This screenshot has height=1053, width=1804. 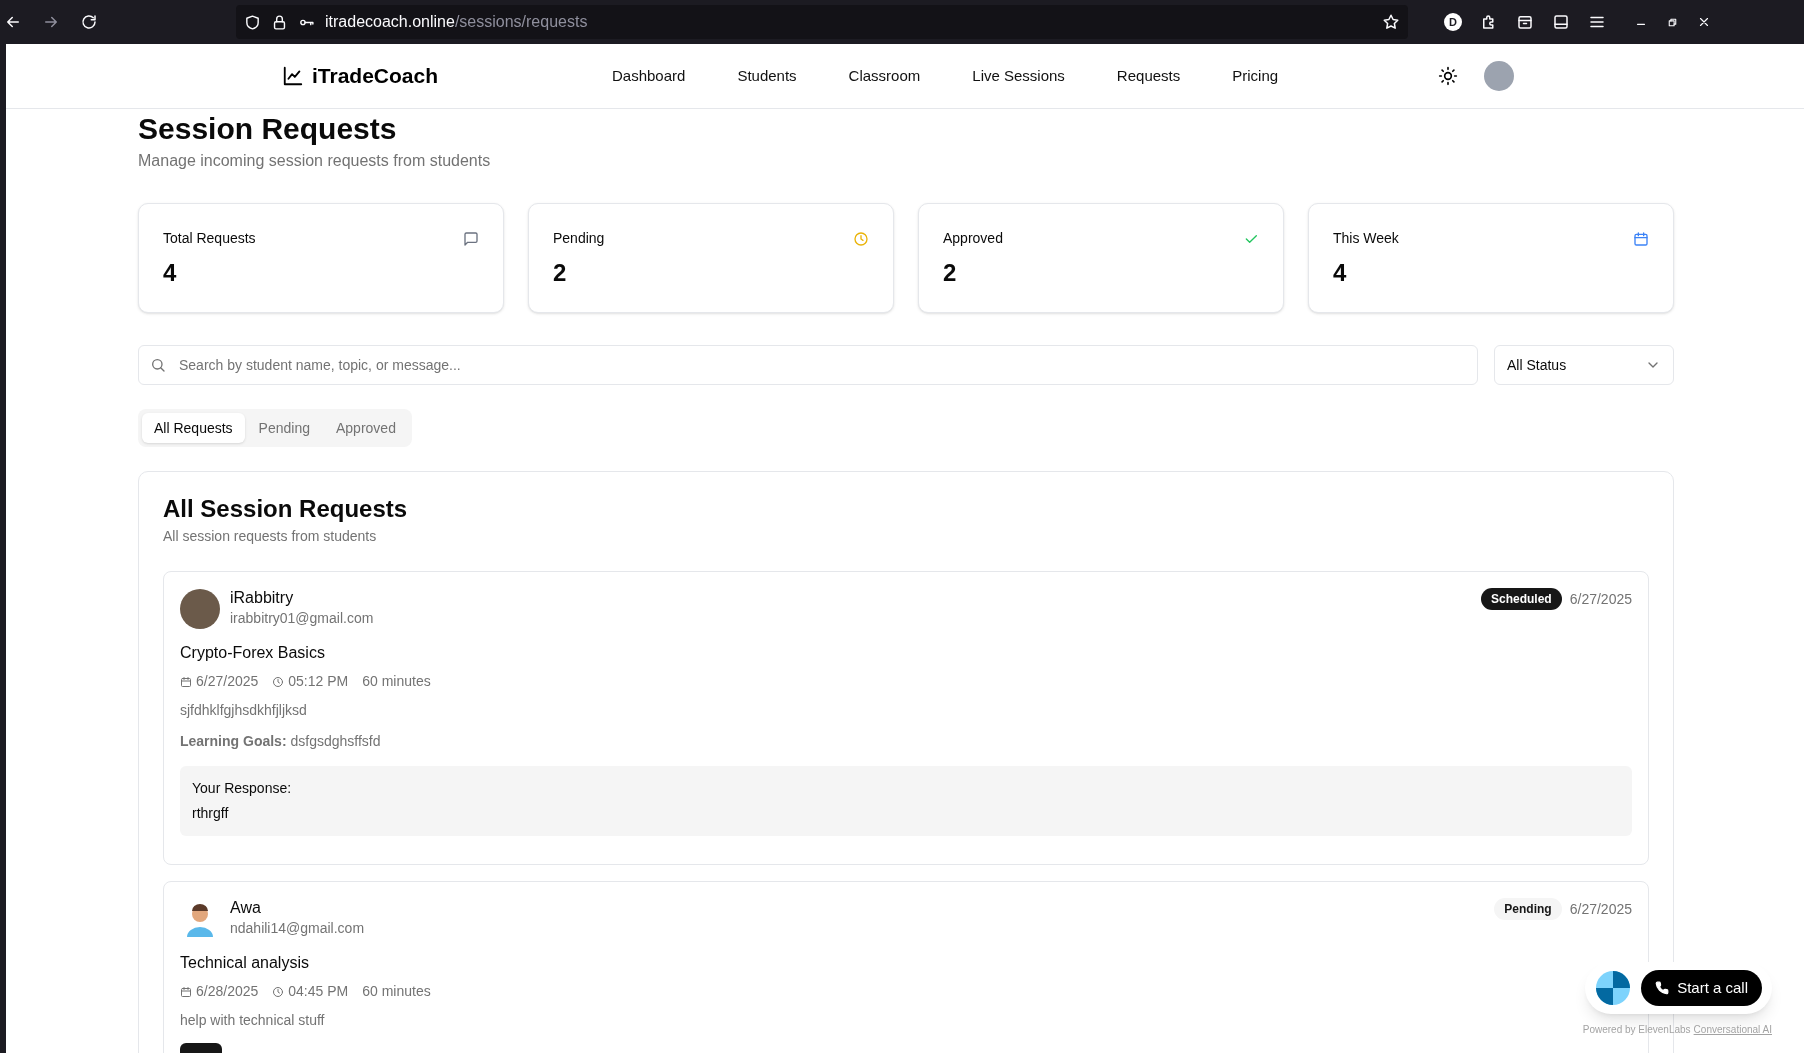 What do you see at coordinates (284, 428) in the screenshot?
I see `tab: Pending` at bounding box center [284, 428].